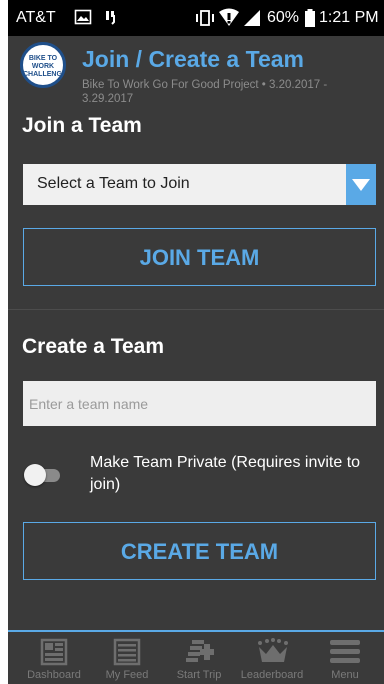 Image resolution: width=384 pixels, height=684 pixels. What do you see at coordinates (199, 184) in the screenshot?
I see `team-select-dropdown: Select a Team to Join` at bounding box center [199, 184].